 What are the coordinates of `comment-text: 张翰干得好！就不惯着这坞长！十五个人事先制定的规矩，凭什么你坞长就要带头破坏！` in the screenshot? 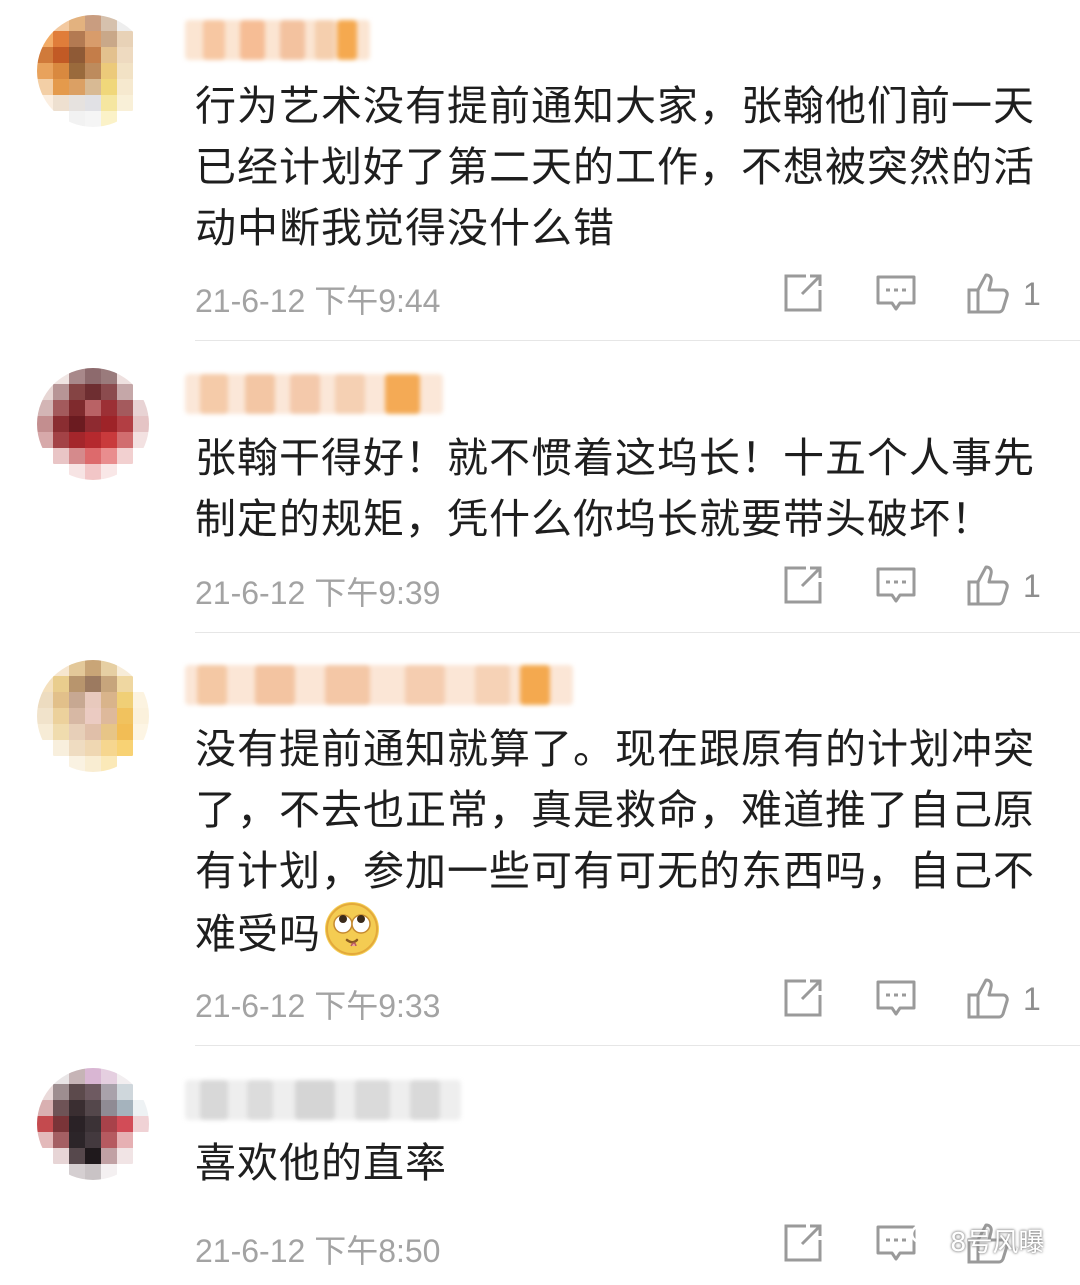 It's located at (615, 488).